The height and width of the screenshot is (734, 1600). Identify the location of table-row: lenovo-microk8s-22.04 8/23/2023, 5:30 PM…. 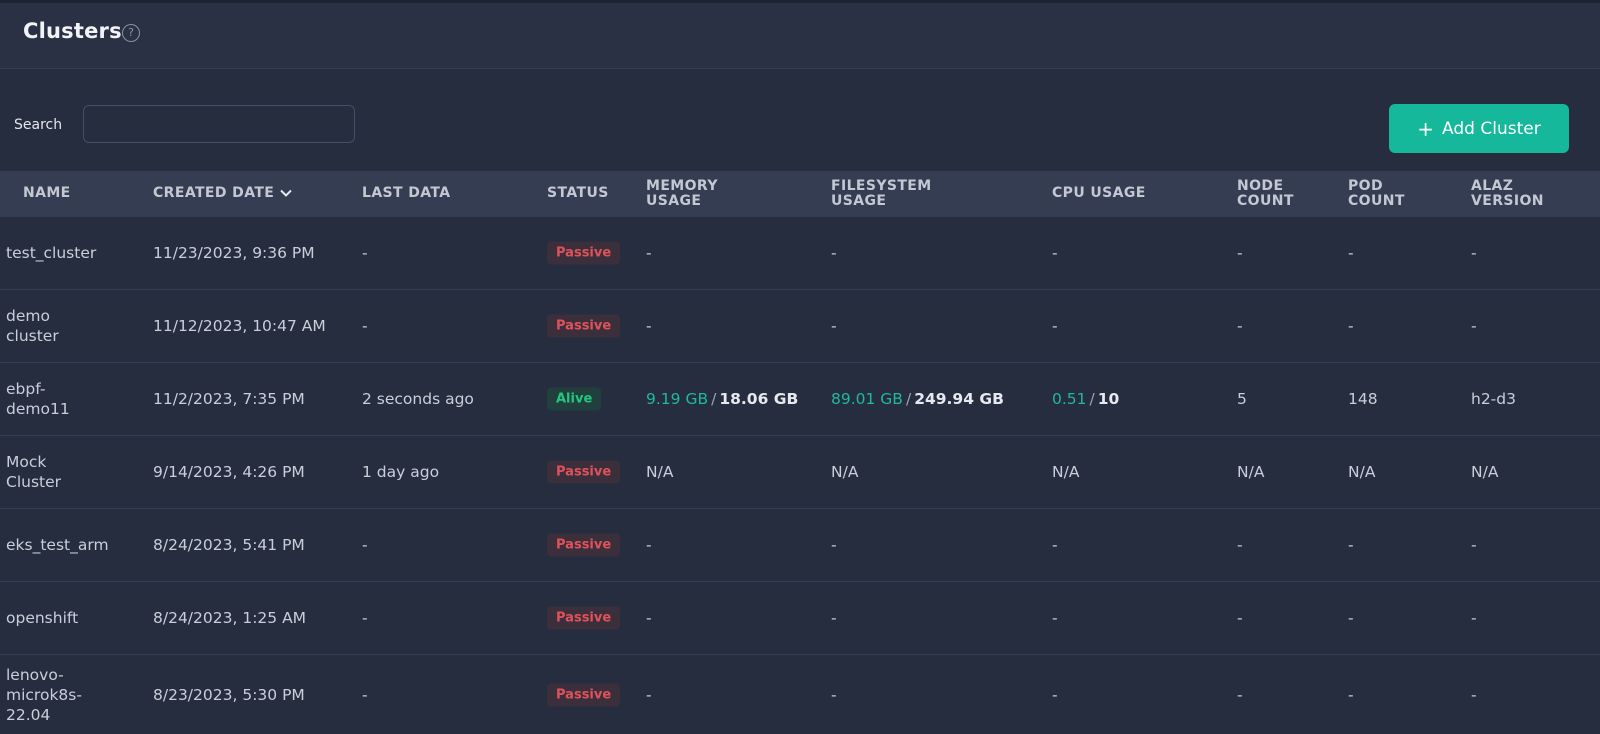
(800, 694).